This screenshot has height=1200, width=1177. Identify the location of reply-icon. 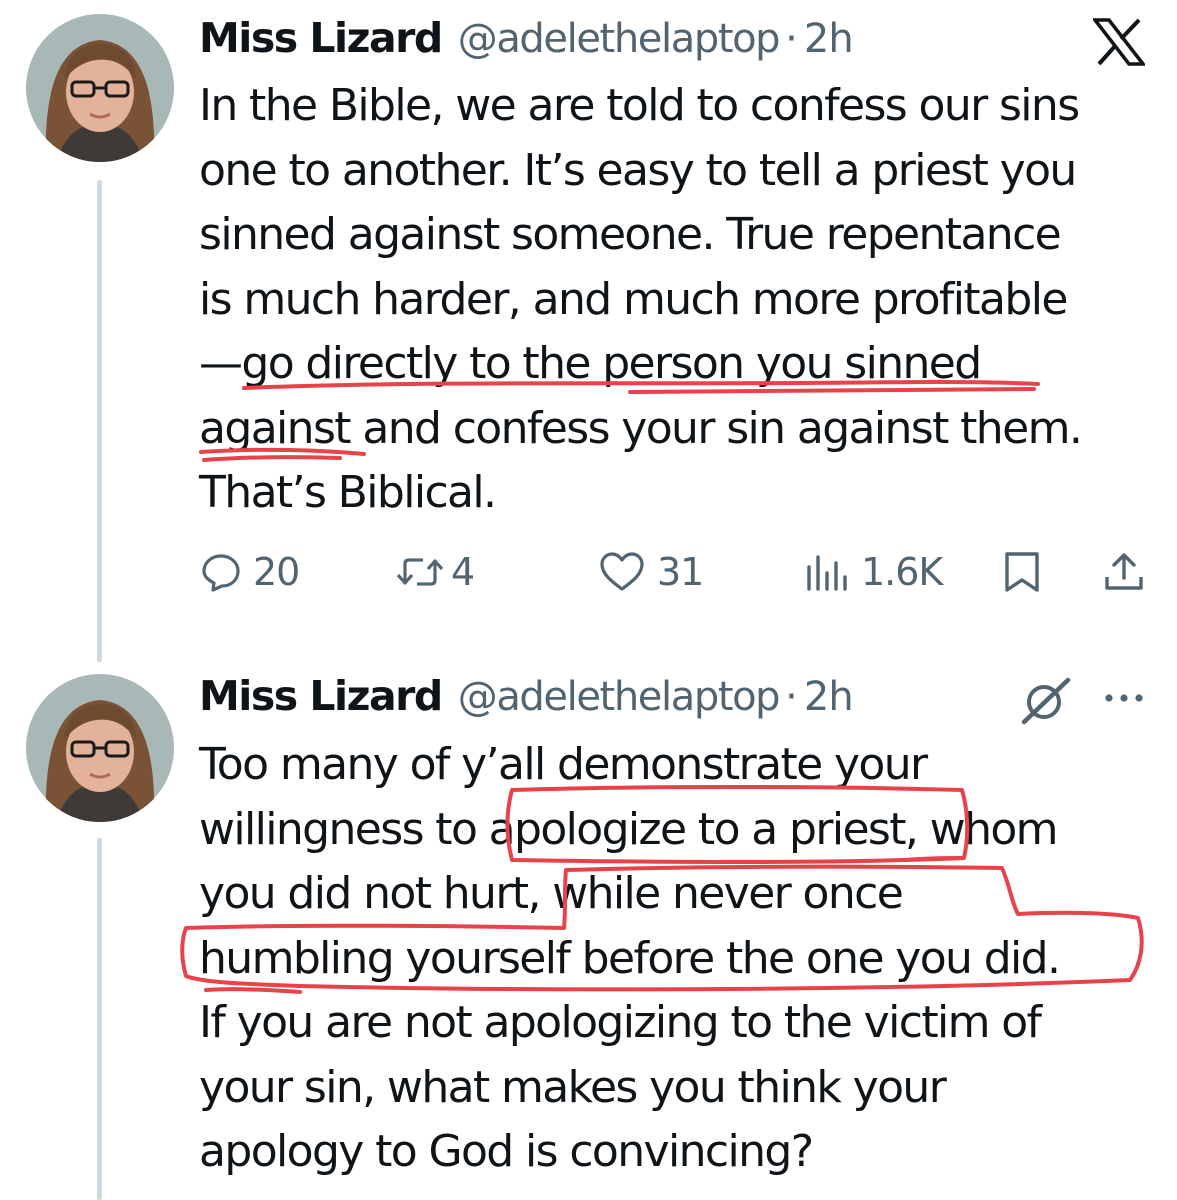
(221, 572).